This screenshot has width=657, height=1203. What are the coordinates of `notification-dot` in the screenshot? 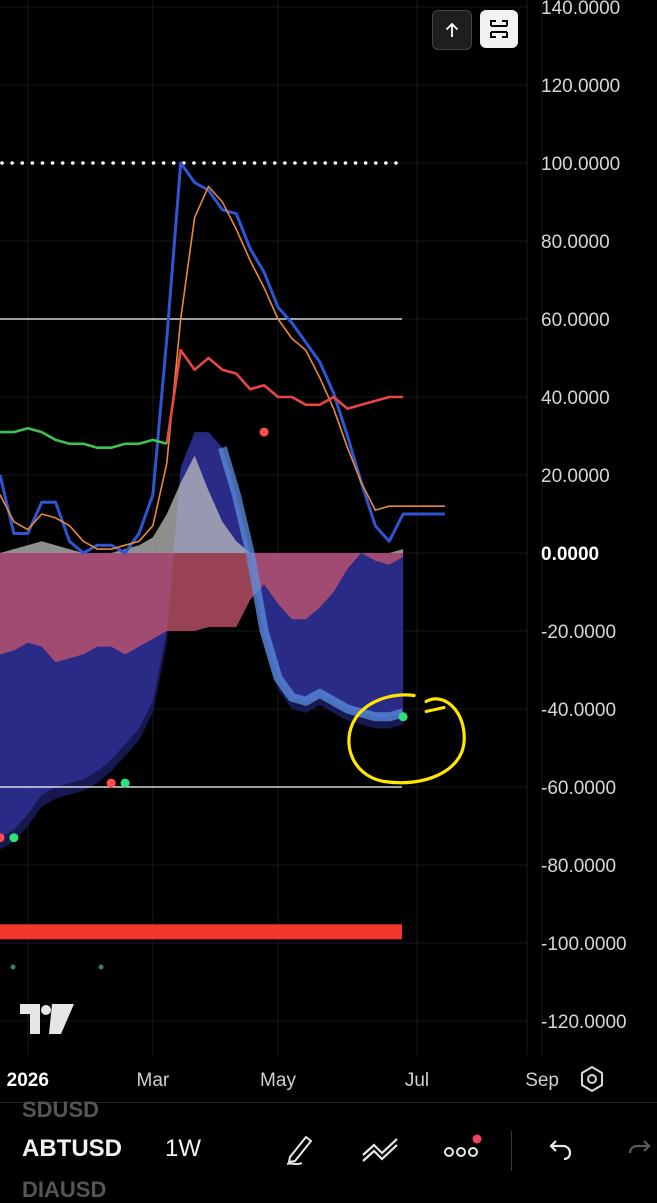 It's located at (477, 1139).